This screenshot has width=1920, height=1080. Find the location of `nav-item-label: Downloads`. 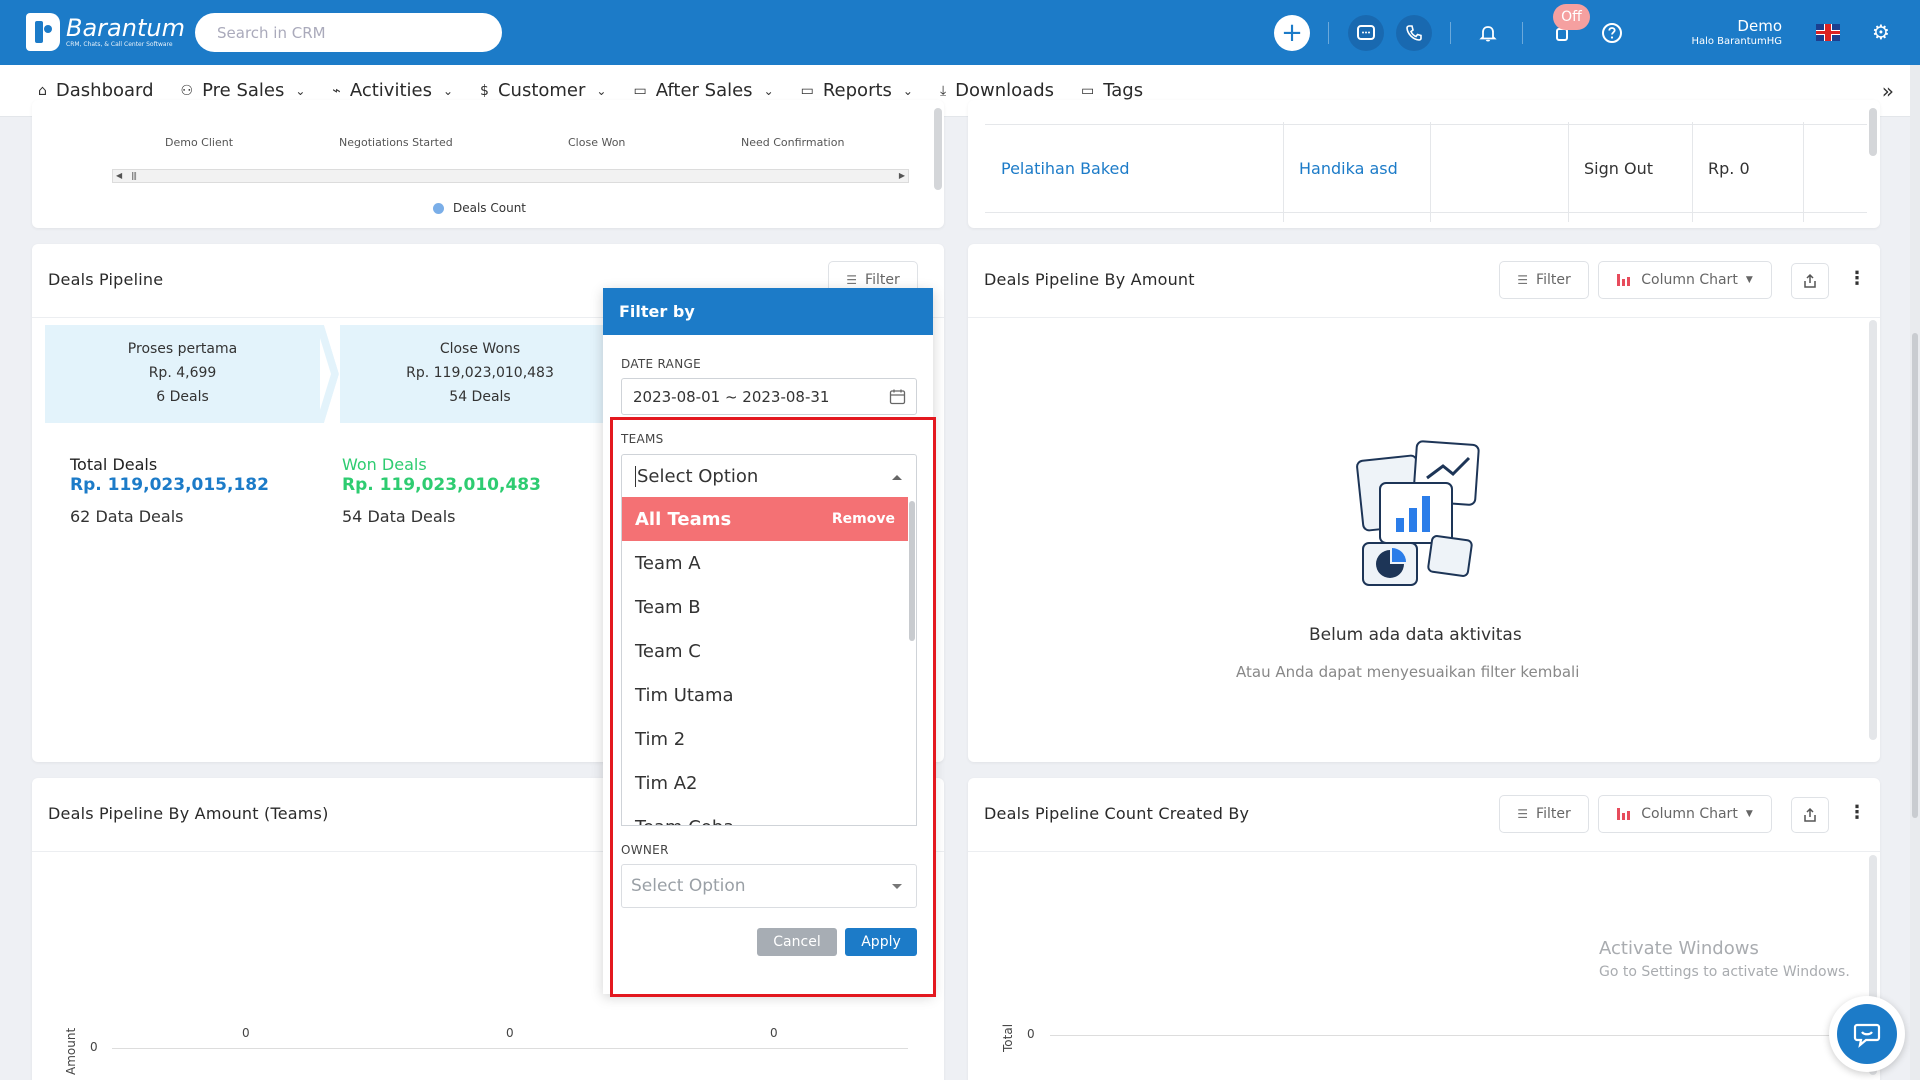

nav-item-label: Downloads is located at coordinates (1005, 90).